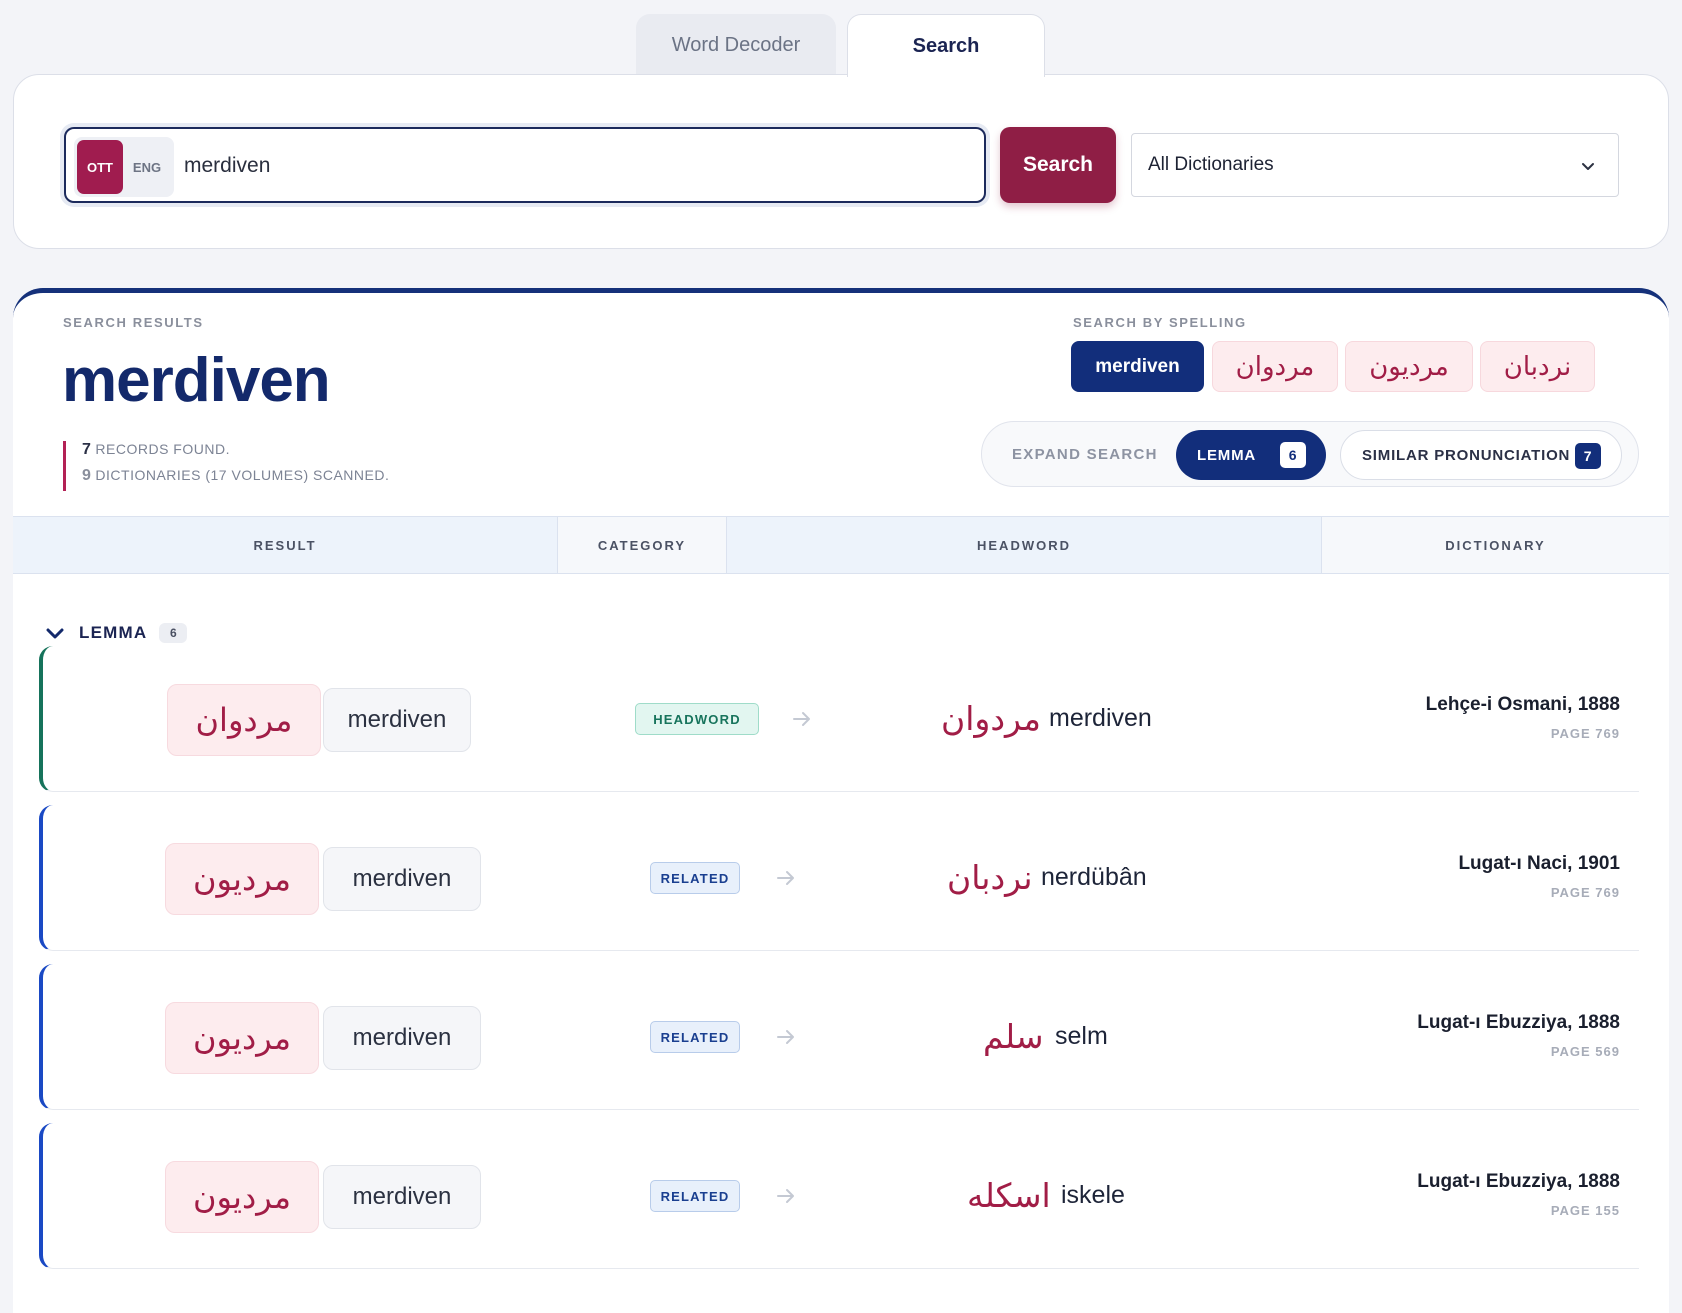 This screenshot has height=1313, width=1682. I want to click on records-stat: 7 RECORDS FOUND., so click(235, 454).